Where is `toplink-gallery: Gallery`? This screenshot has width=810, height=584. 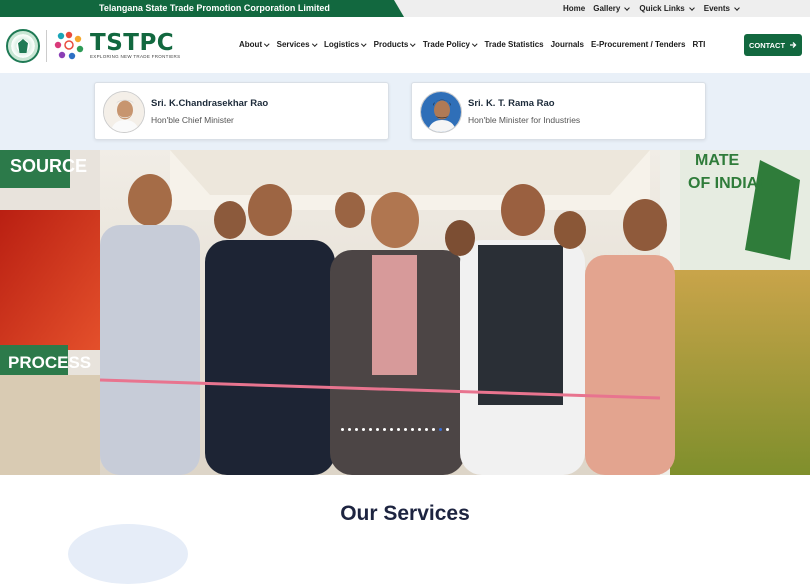 toplink-gallery: Gallery is located at coordinates (612, 8).